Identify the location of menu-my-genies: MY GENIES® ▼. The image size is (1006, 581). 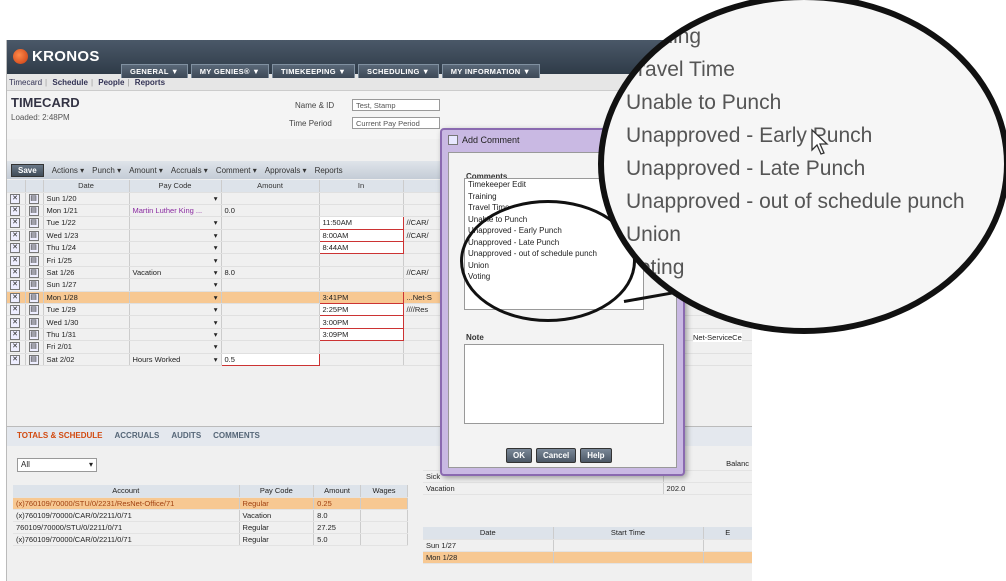
(229, 71).